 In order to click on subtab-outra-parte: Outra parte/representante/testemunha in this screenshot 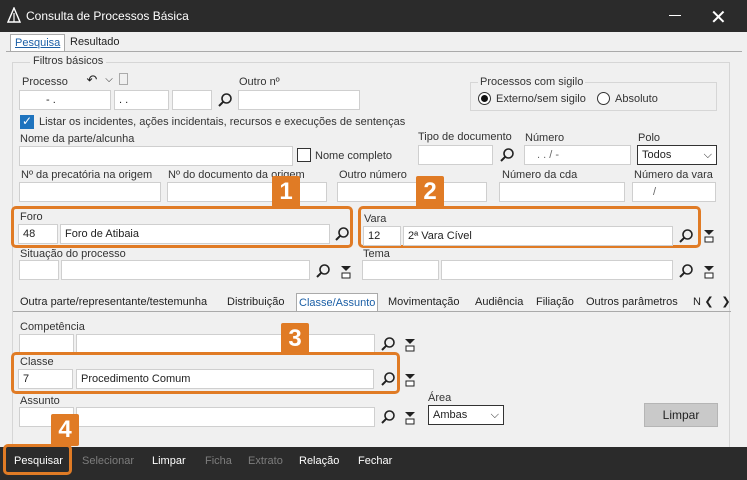, I will do `click(113, 302)`.